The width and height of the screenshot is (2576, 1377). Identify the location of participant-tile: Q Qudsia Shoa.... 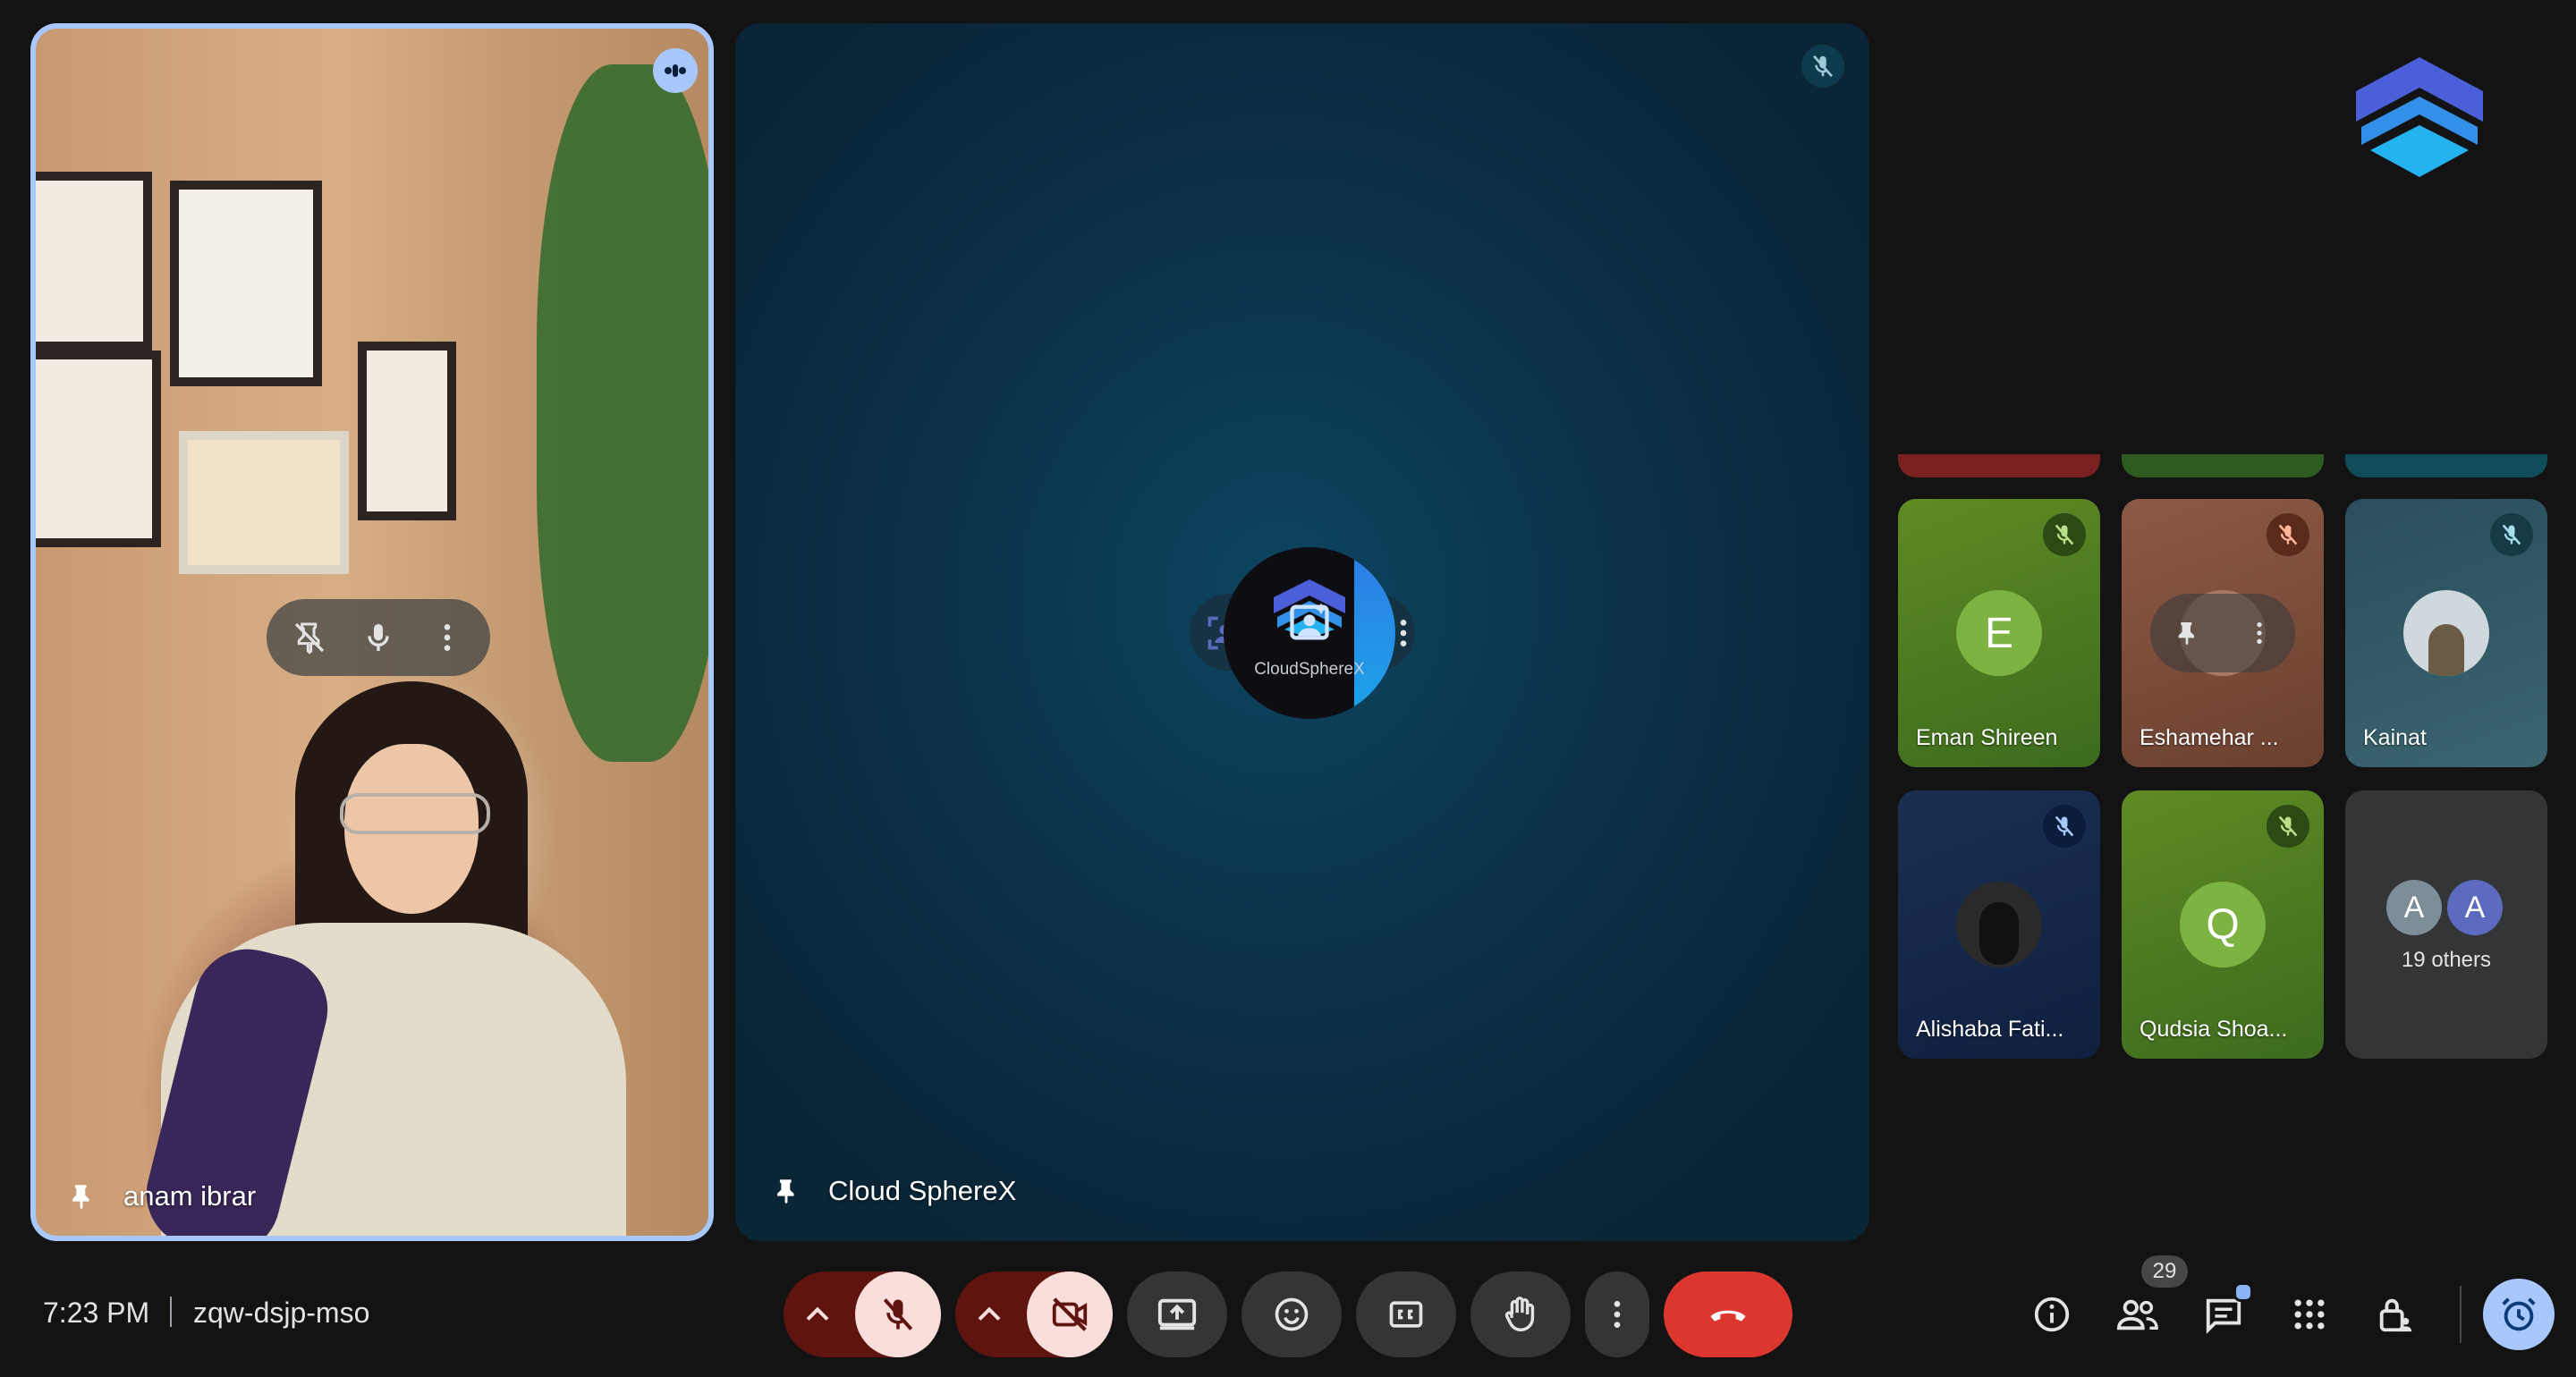
(2223, 924).